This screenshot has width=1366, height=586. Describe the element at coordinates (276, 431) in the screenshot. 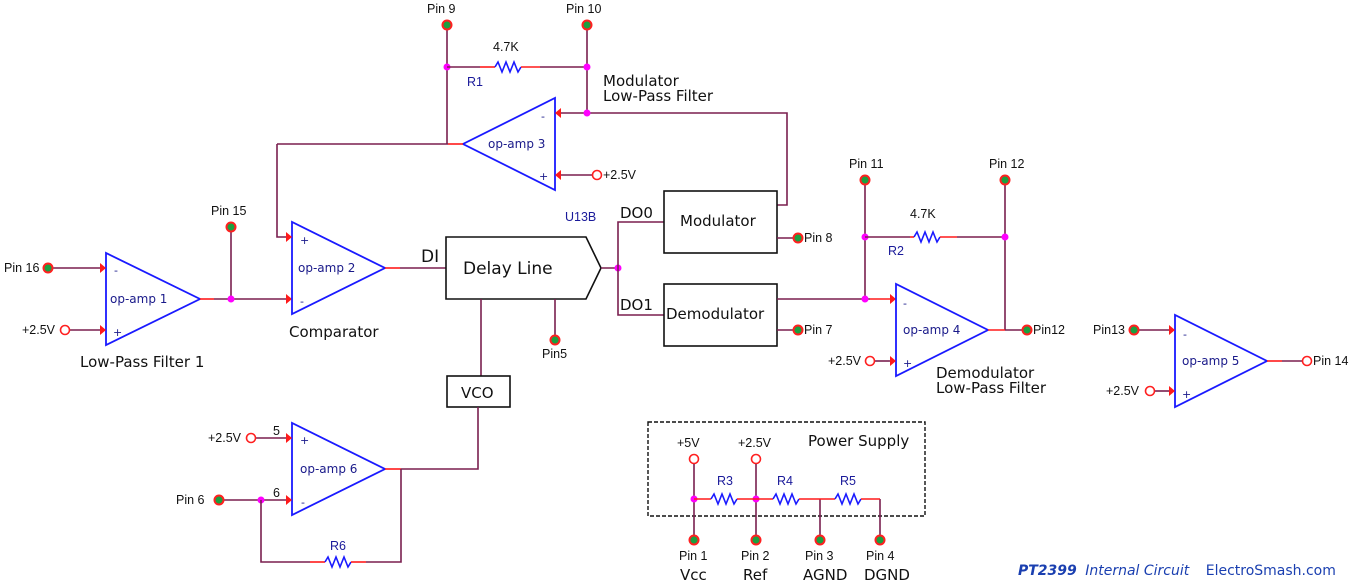

I see `input-5-label: 5` at that location.